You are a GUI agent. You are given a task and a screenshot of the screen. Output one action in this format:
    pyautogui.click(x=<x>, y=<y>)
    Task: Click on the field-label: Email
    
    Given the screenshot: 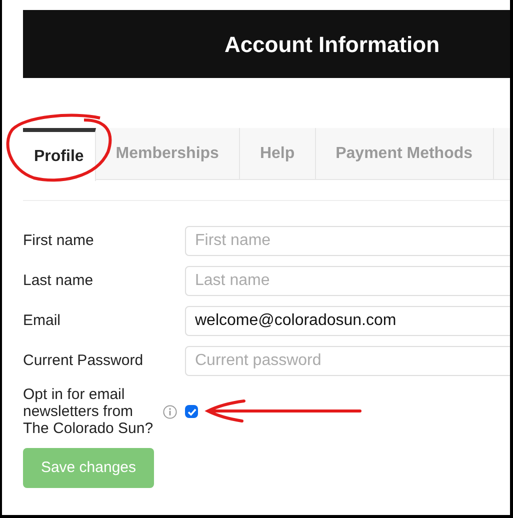 What is the action you would take?
    pyautogui.click(x=42, y=320)
    